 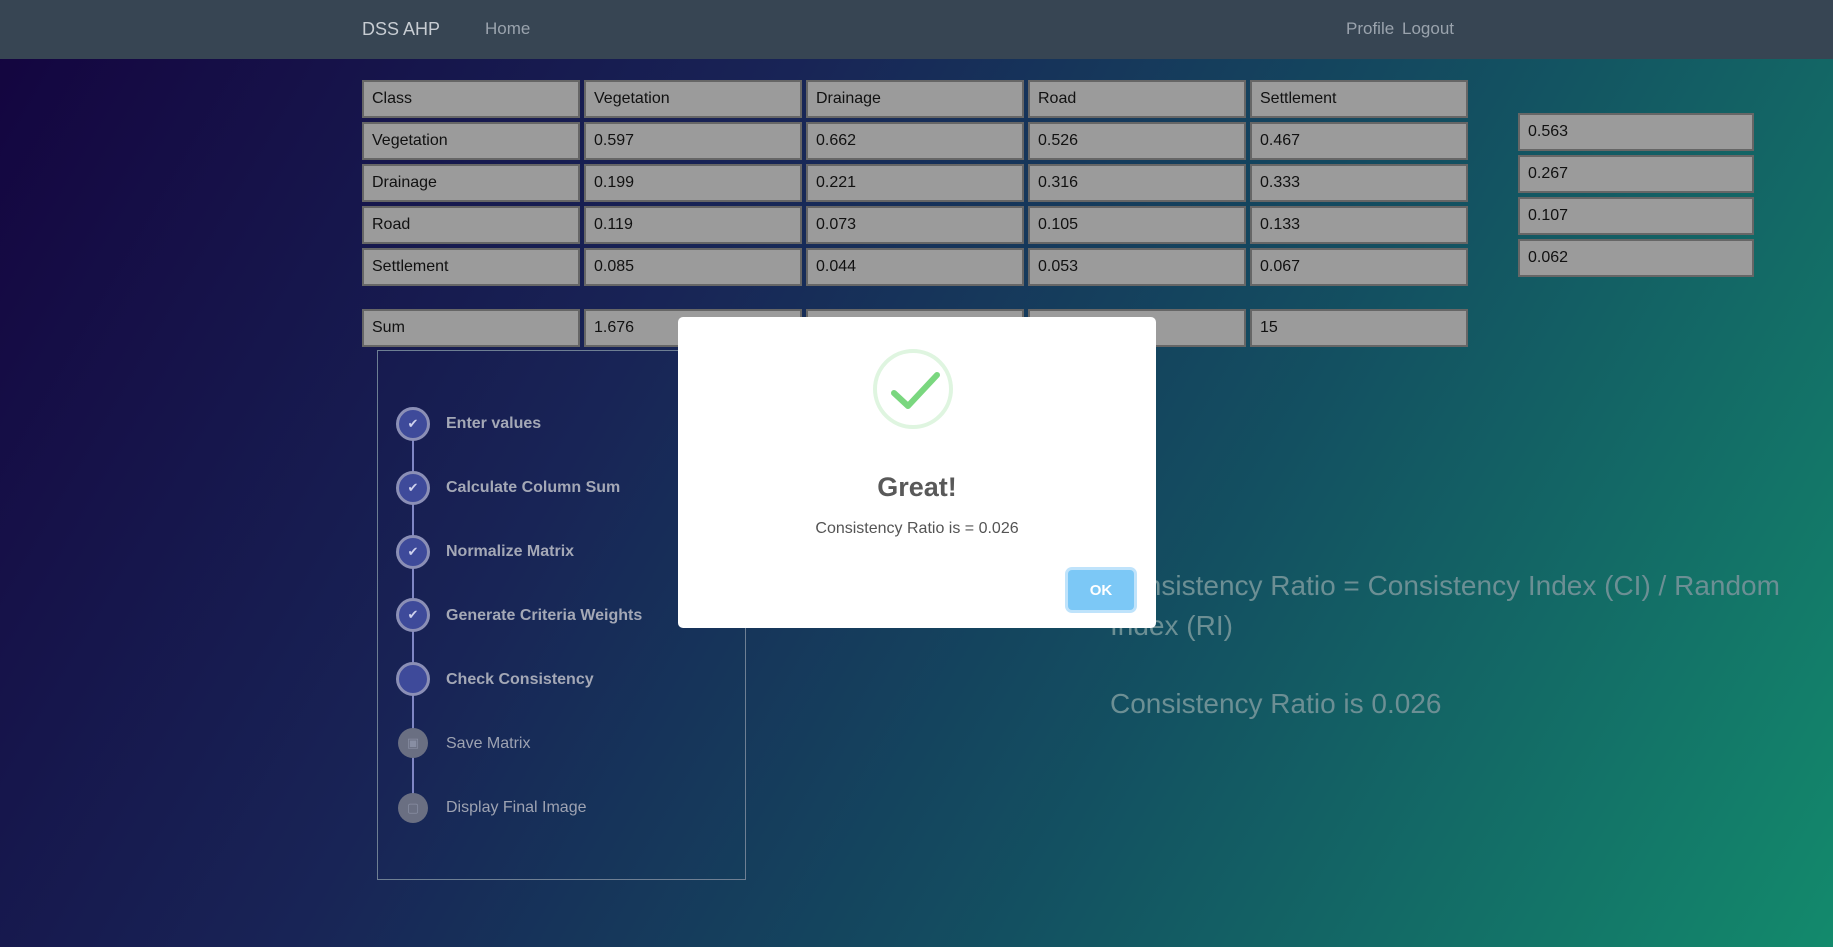 What do you see at coordinates (471, 267) in the screenshot?
I see `matrix-row-label: Settlement` at bounding box center [471, 267].